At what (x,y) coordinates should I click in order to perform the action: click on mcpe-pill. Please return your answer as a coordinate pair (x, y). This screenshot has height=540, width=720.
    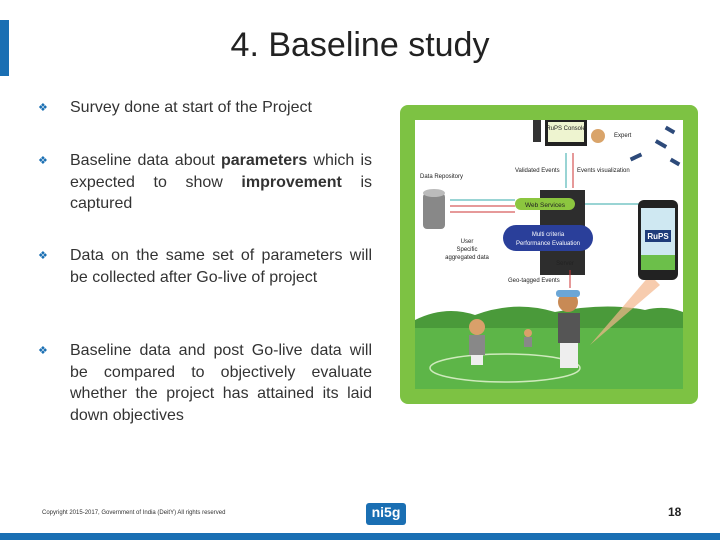
    Looking at the image, I should click on (548, 238).